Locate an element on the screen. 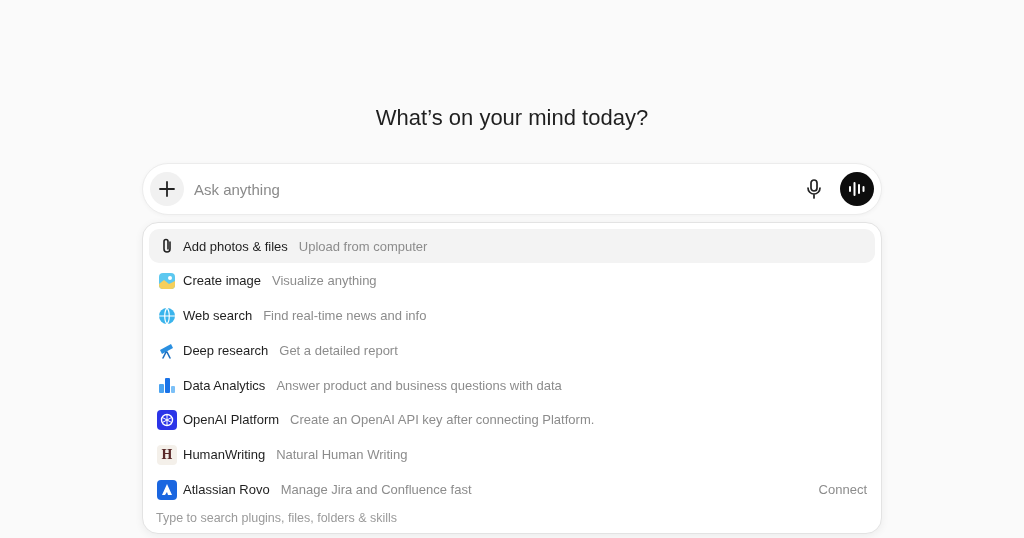  item-title: HumanWriting is located at coordinates (224, 455).